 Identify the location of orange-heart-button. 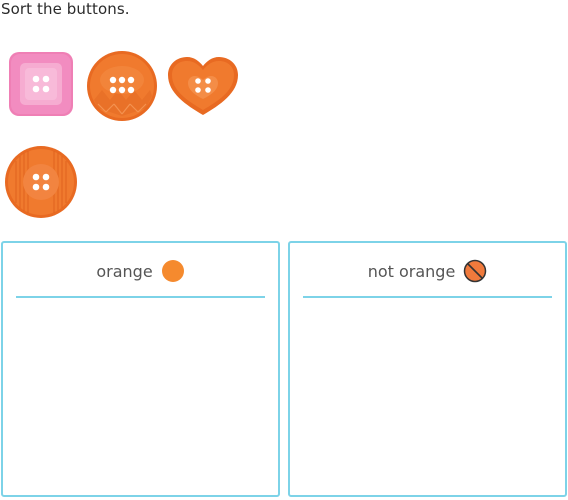
(203, 86).